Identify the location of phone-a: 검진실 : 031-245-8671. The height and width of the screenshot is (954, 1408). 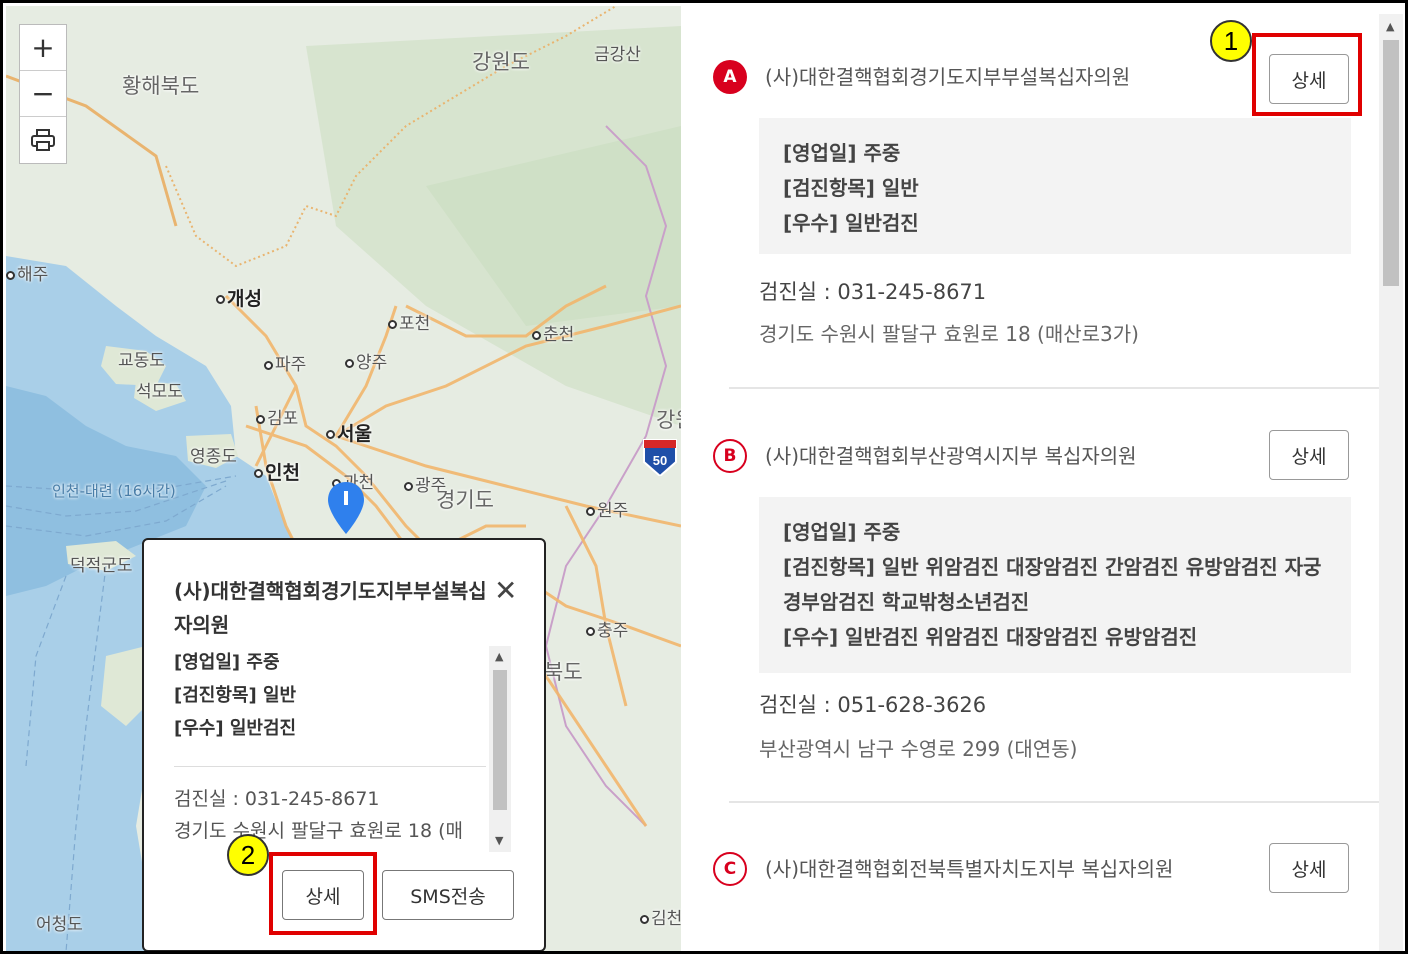
(873, 292).